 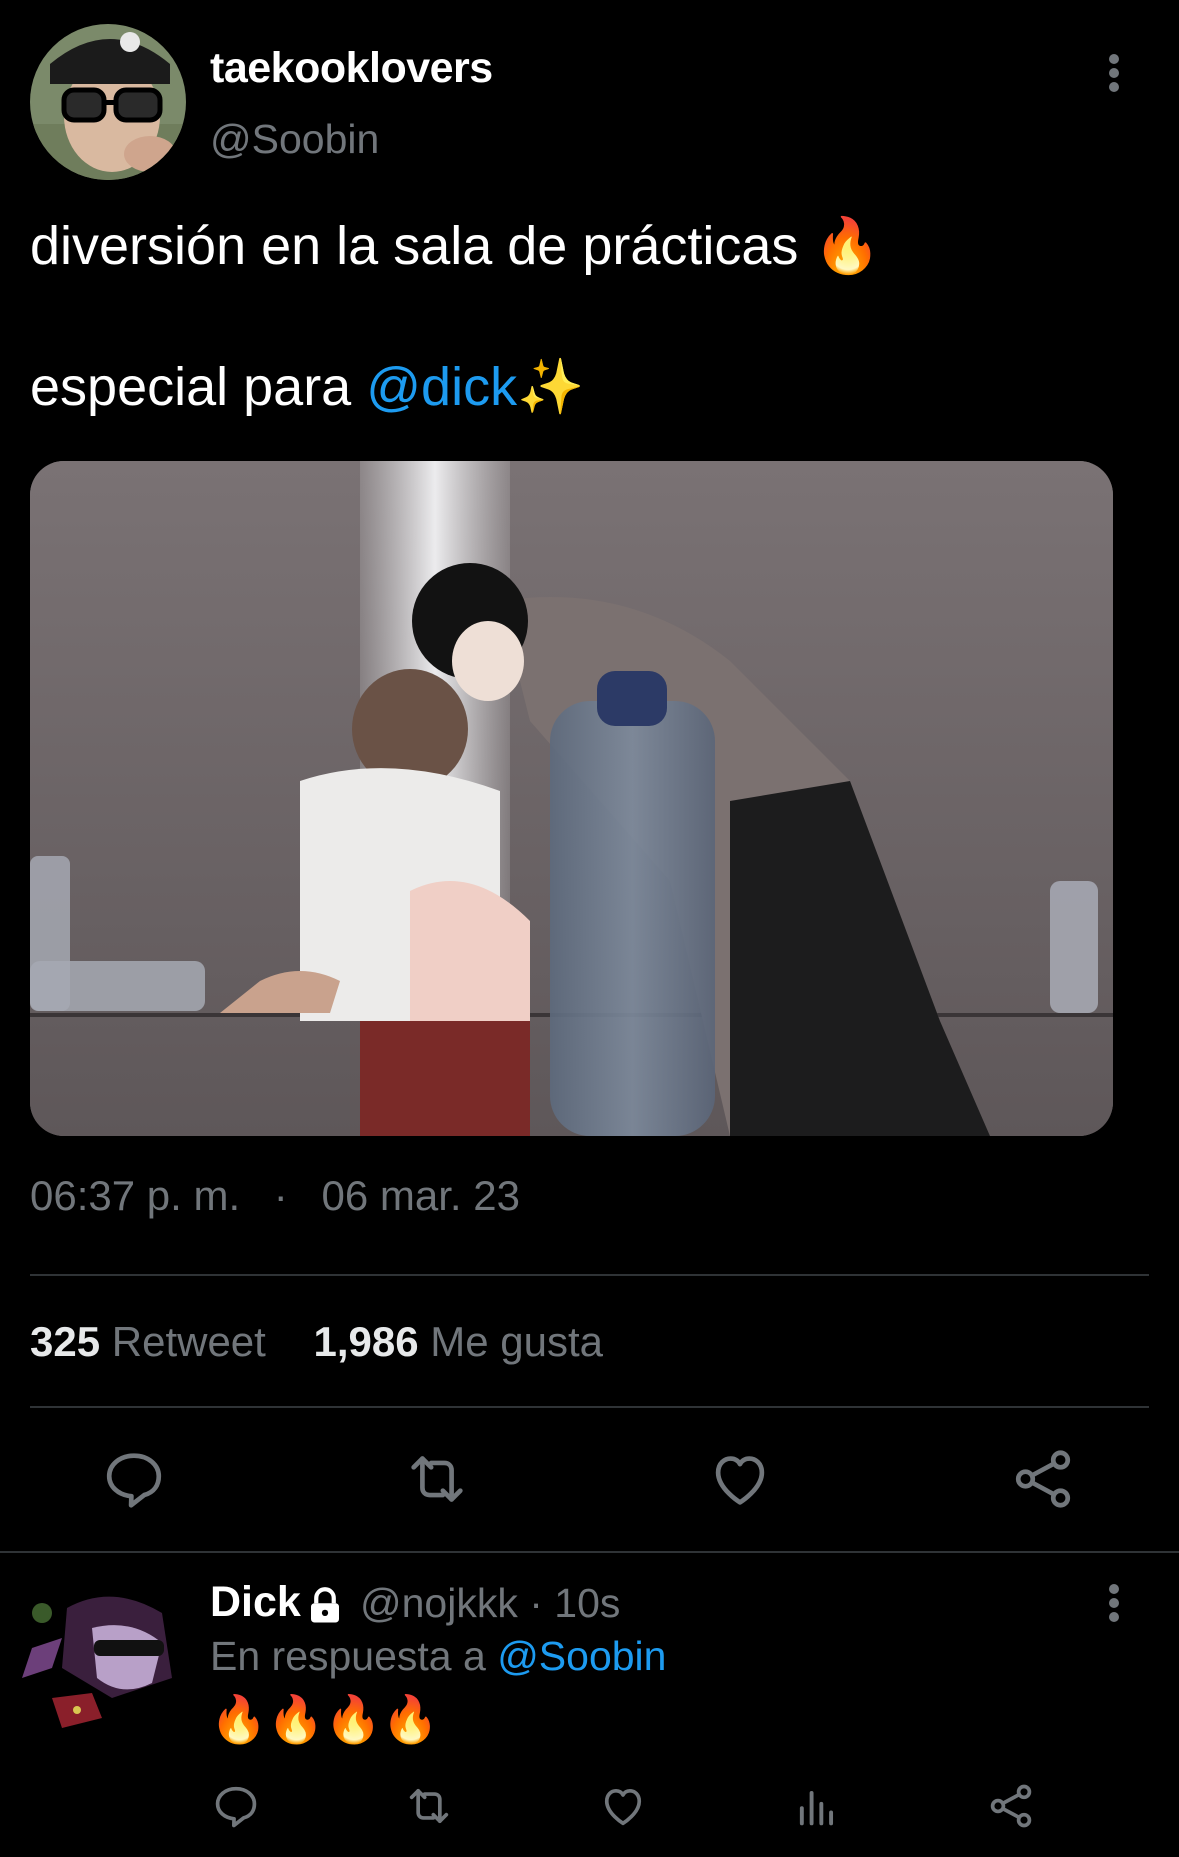 I want to click on retweets-label: Retweet, so click(x=188, y=1341).